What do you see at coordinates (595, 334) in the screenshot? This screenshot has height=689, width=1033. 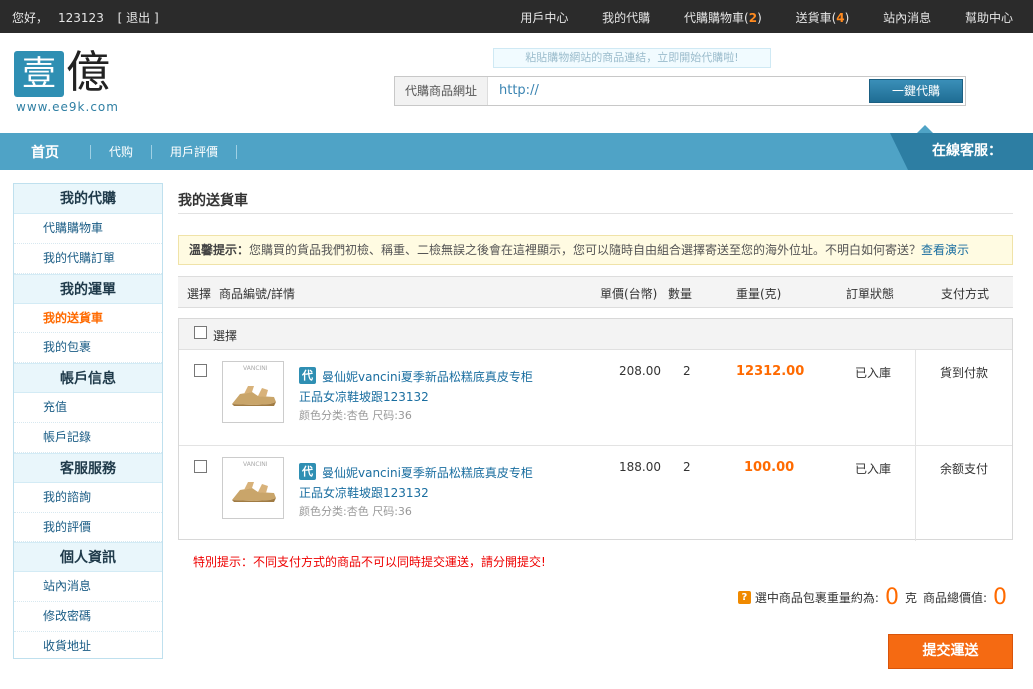 I see `select-all-row: 選擇` at bounding box center [595, 334].